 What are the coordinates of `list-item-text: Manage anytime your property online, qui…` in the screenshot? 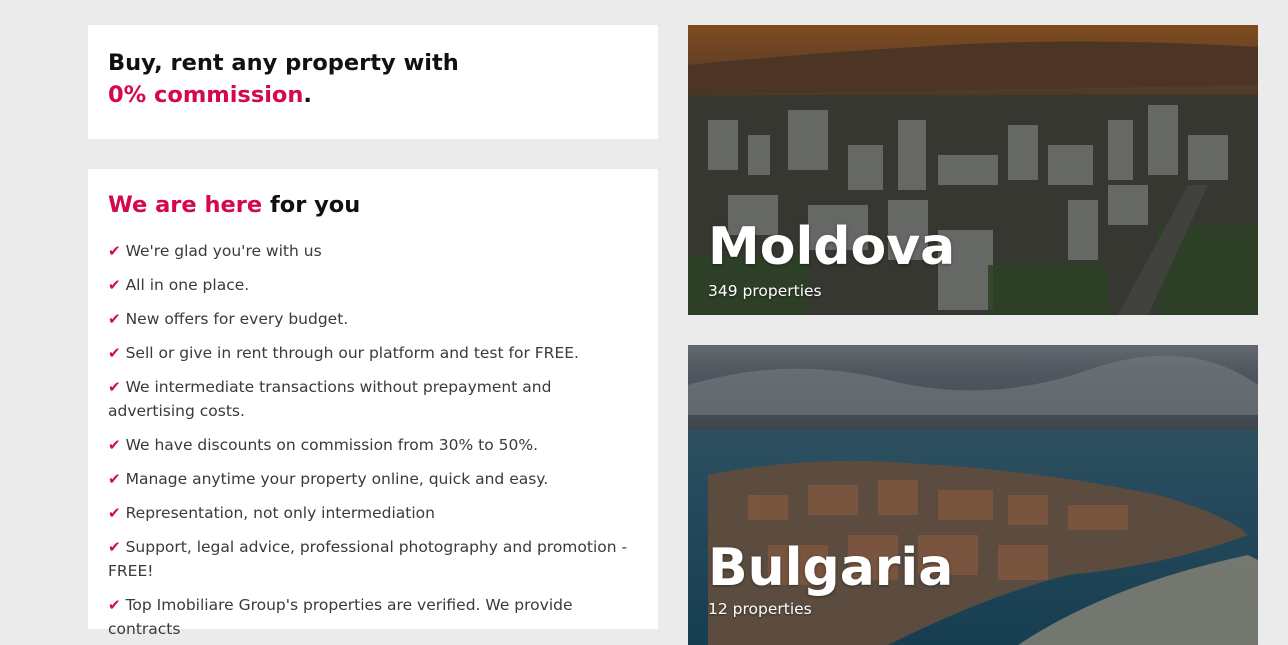 It's located at (337, 479).